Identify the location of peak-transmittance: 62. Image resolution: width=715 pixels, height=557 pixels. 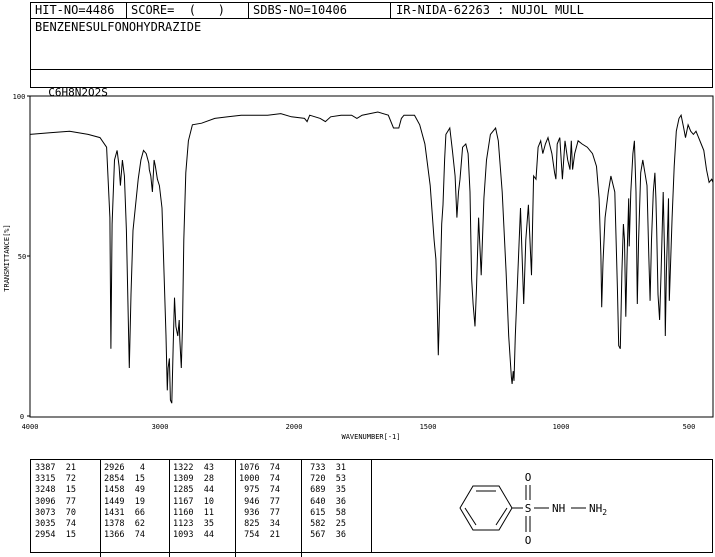
(139, 524).